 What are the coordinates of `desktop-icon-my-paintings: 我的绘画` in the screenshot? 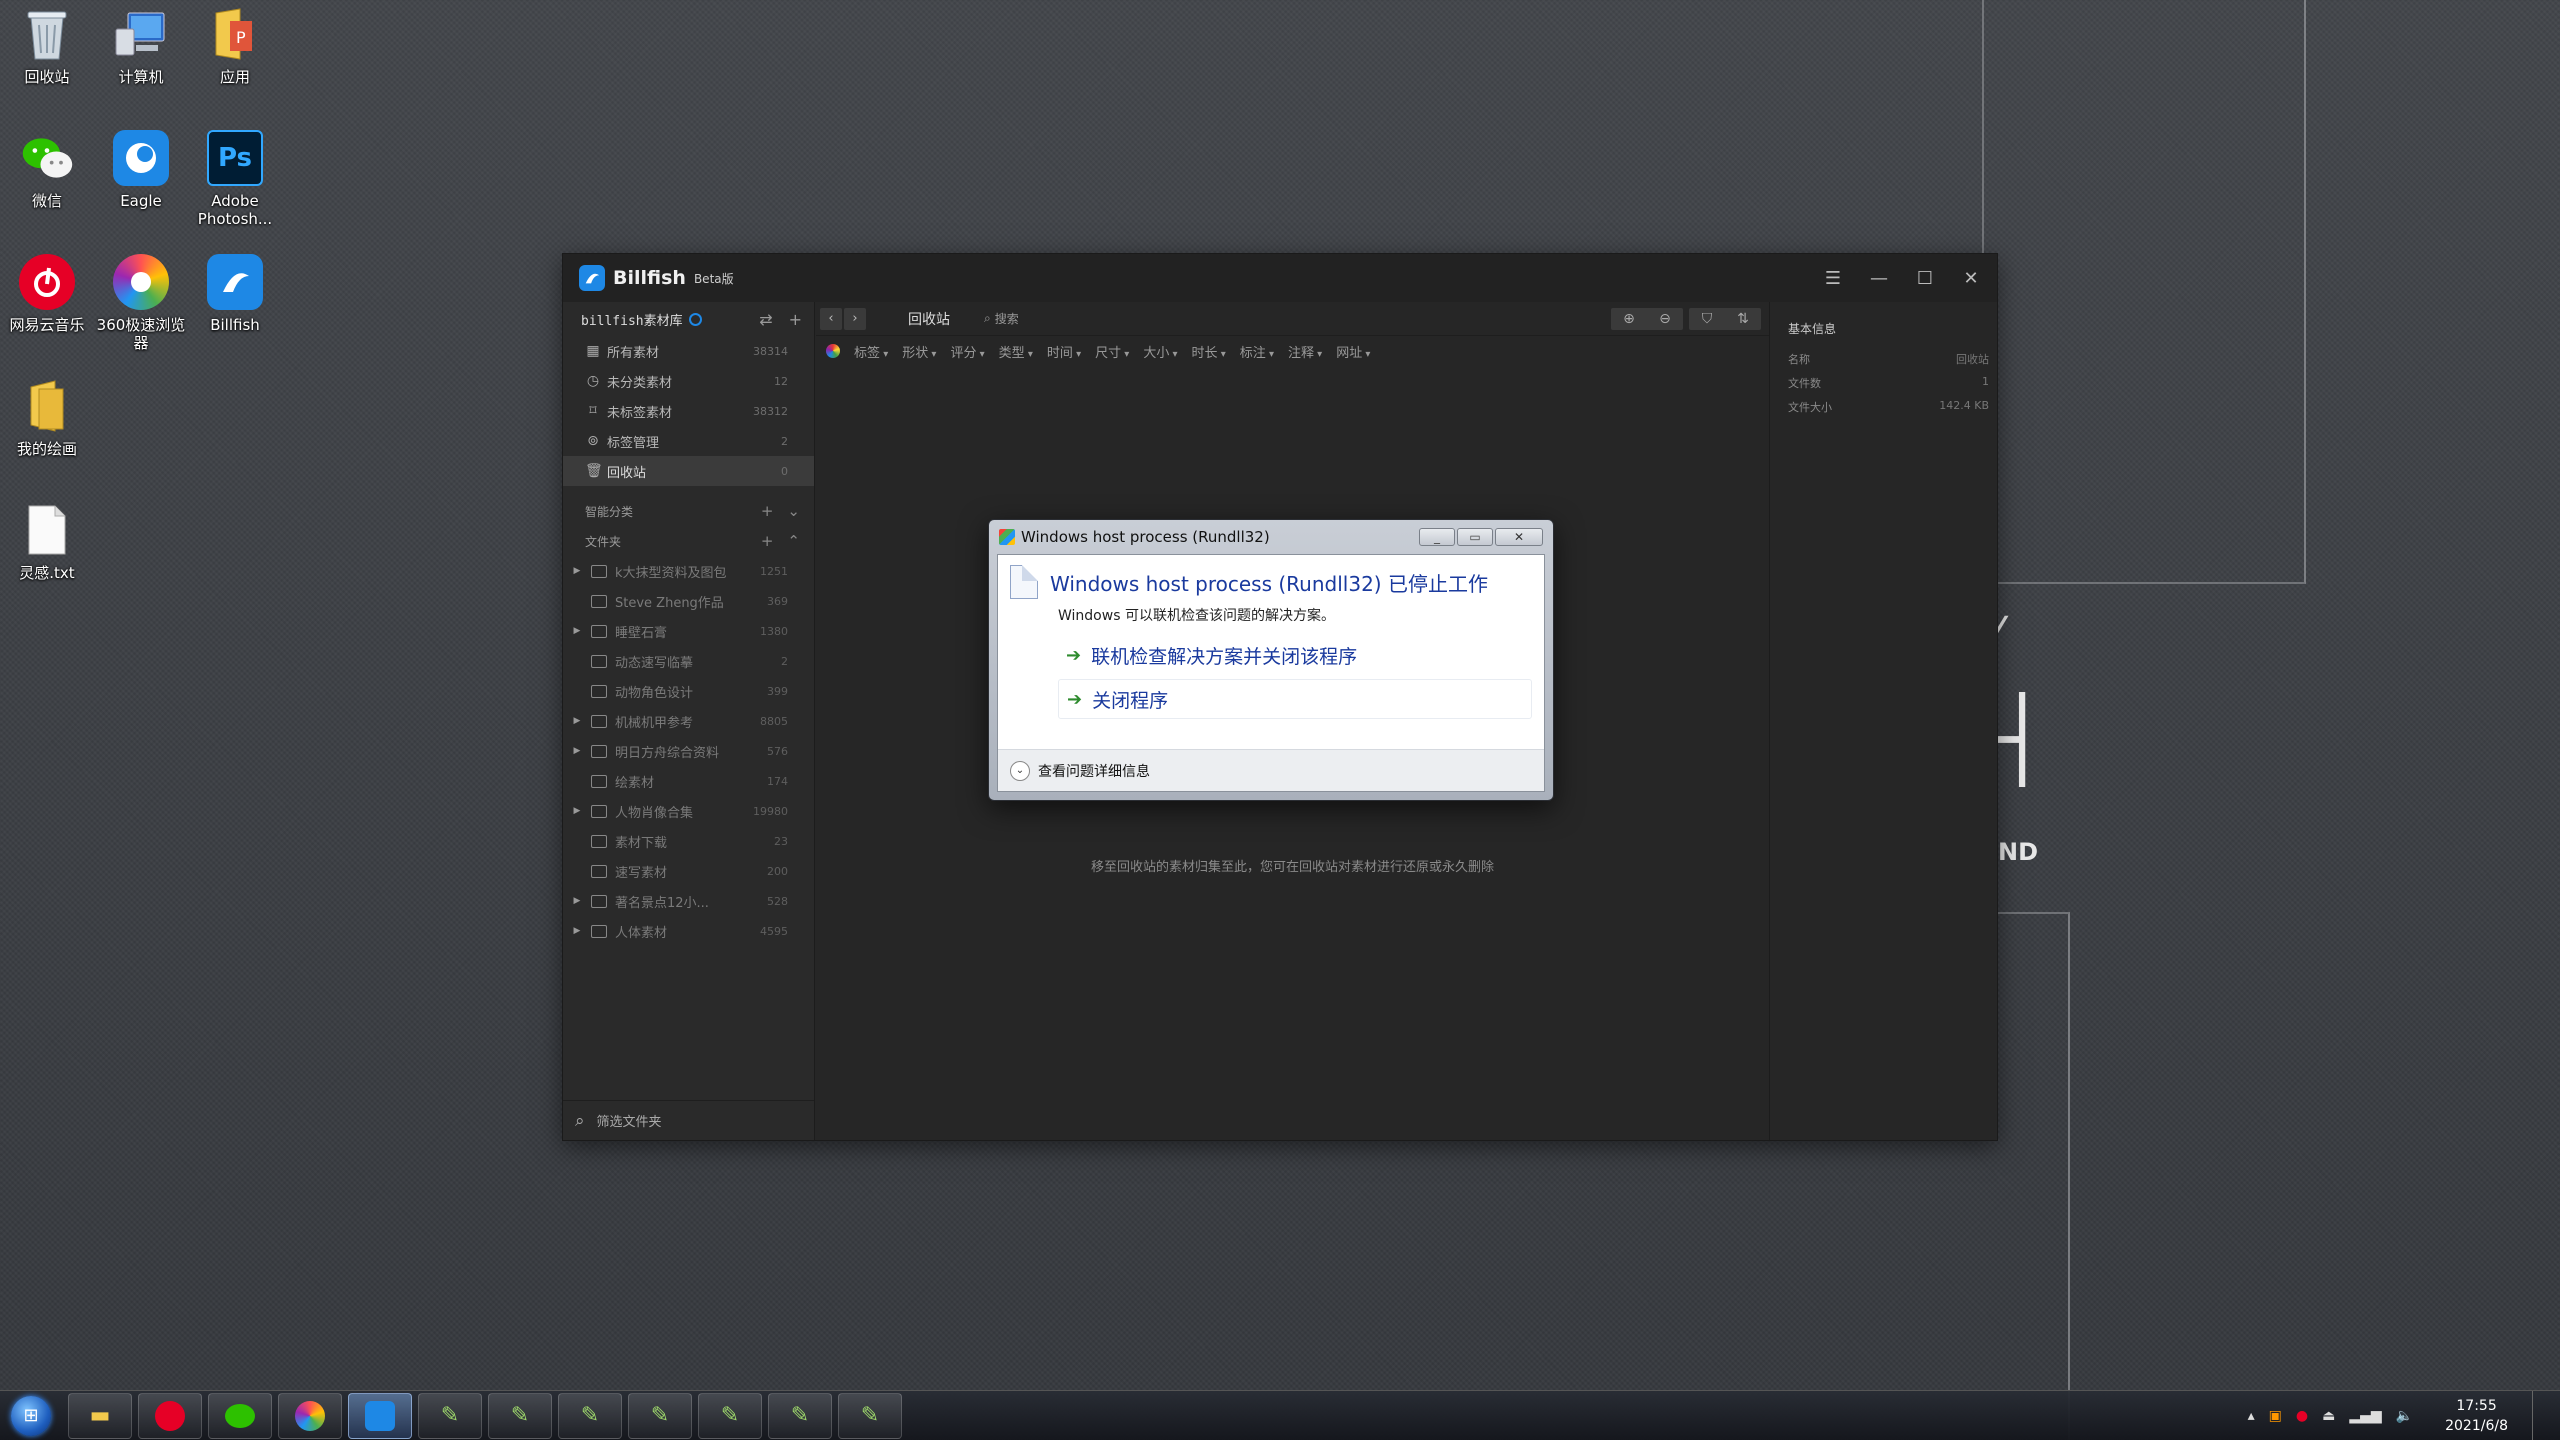 It's located at (47, 418).